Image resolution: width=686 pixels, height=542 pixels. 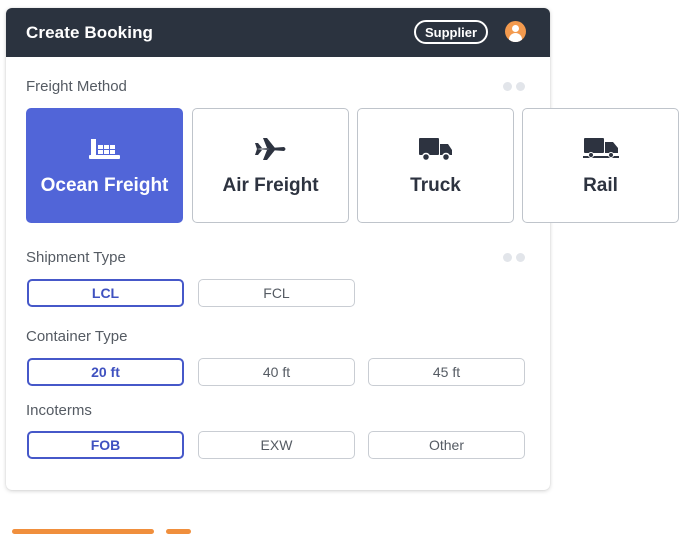 What do you see at coordinates (105, 445) in the screenshot?
I see `incoterm-option-fob: FOB` at bounding box center [105, 445].